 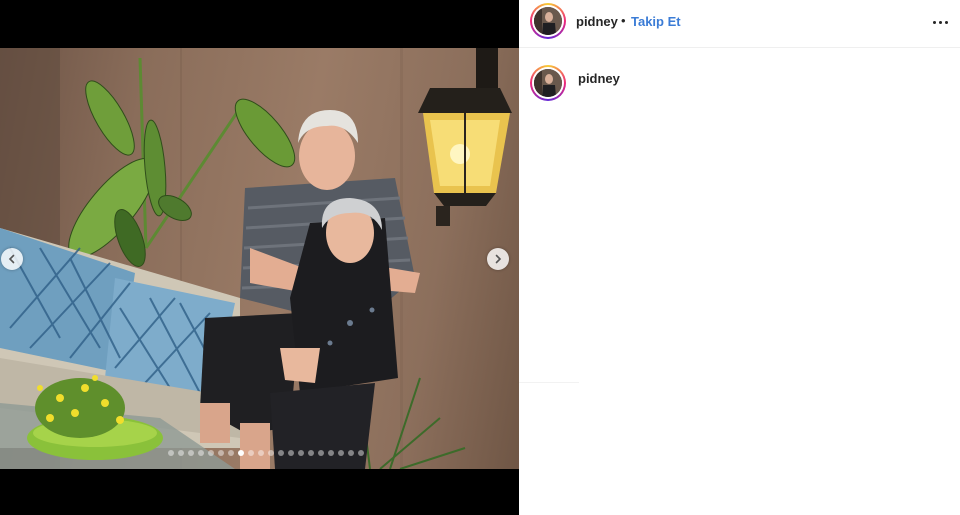 I want to click on carousel-next-button, so click(x=498, y=259).